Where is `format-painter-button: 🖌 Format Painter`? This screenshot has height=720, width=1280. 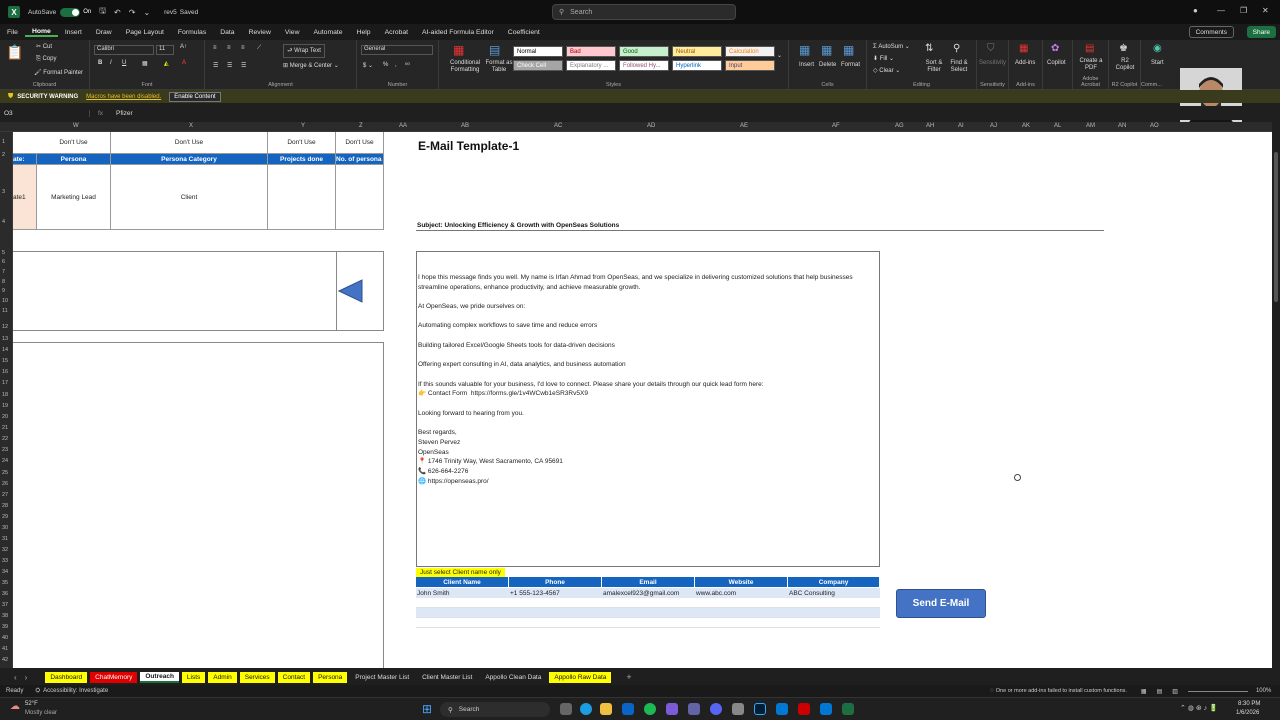
format-painter-button: 🖌 Format Painter is located at coordinates (58, 72).